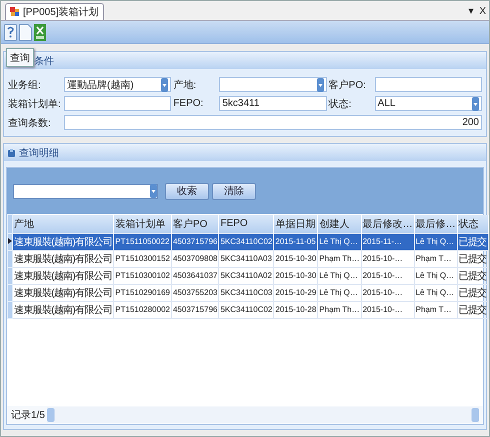 Image resolution: width=490 pixels, height=437 pixels. Describe the element at coordinates (273, 84) in the screenshot. I see `dropdown-field` at that location.